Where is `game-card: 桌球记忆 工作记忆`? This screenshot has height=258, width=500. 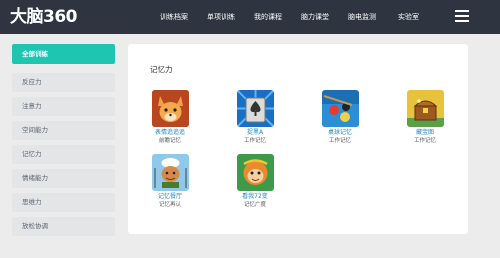 game-card: 桌球记忆 工作记忆 is located at coordinates (340, 117).